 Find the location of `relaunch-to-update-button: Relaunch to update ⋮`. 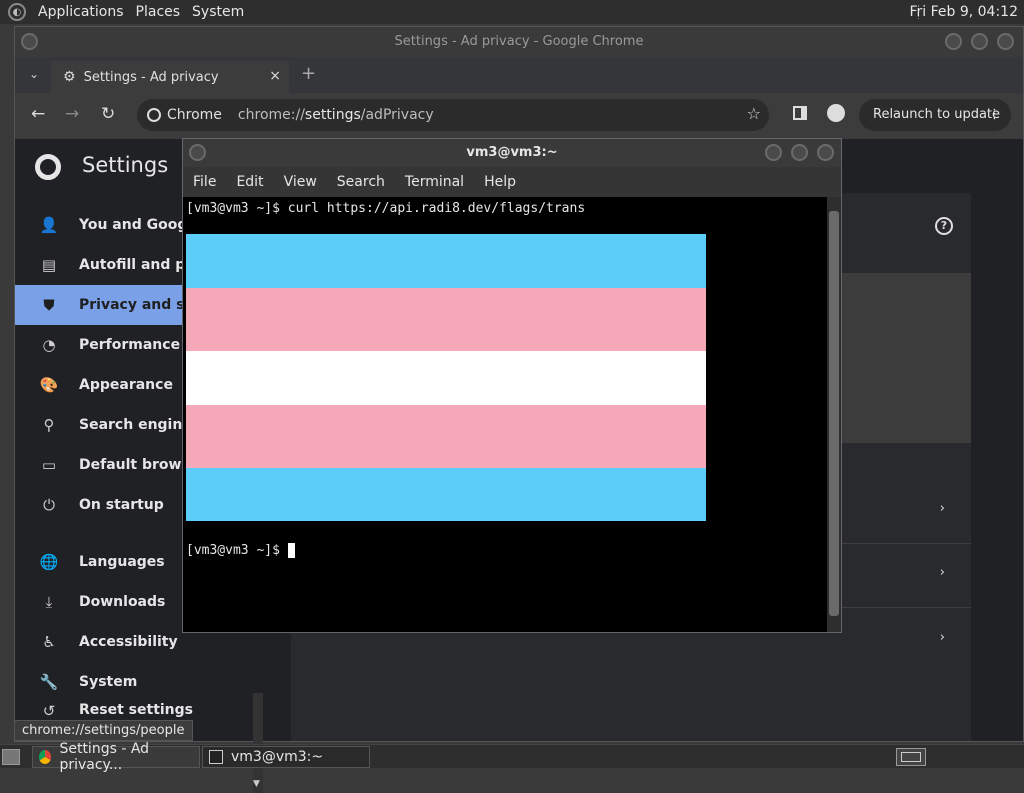

relaunch-to-update-button: Relaunch to update ⋮ is located at coordinates (935, 115).